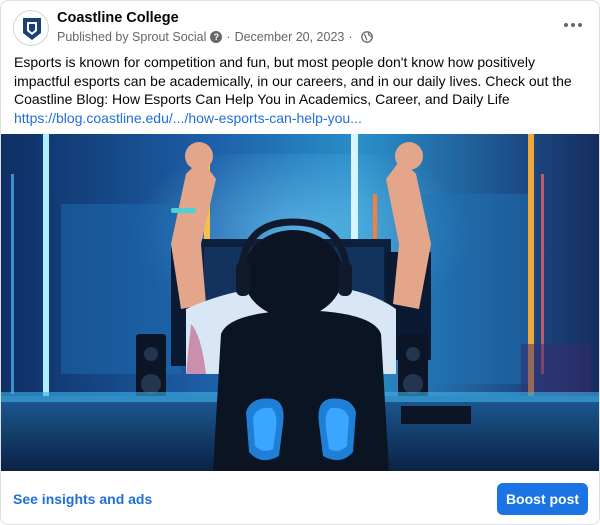 The height and width of the screenshot is (525, 600). What do you see at coordinates (82, 499) in the screenshot?
I see `see-insights-link: See insights and ads` at bounding box center [82, 499].